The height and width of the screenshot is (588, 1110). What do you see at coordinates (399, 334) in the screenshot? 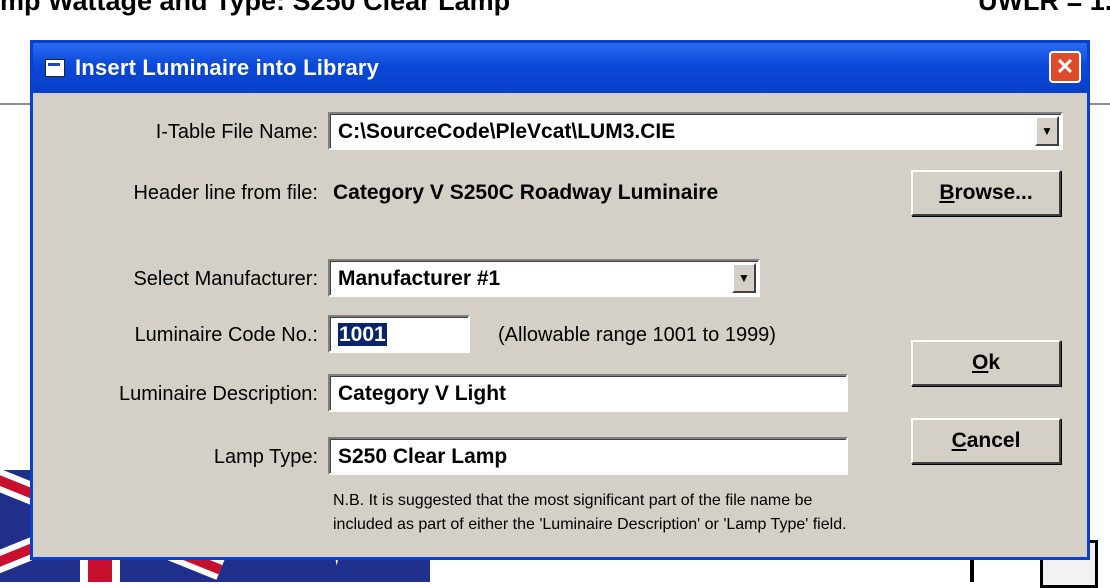
I see `luminaire-code-input: 1001` at bounding box center [399, 334].